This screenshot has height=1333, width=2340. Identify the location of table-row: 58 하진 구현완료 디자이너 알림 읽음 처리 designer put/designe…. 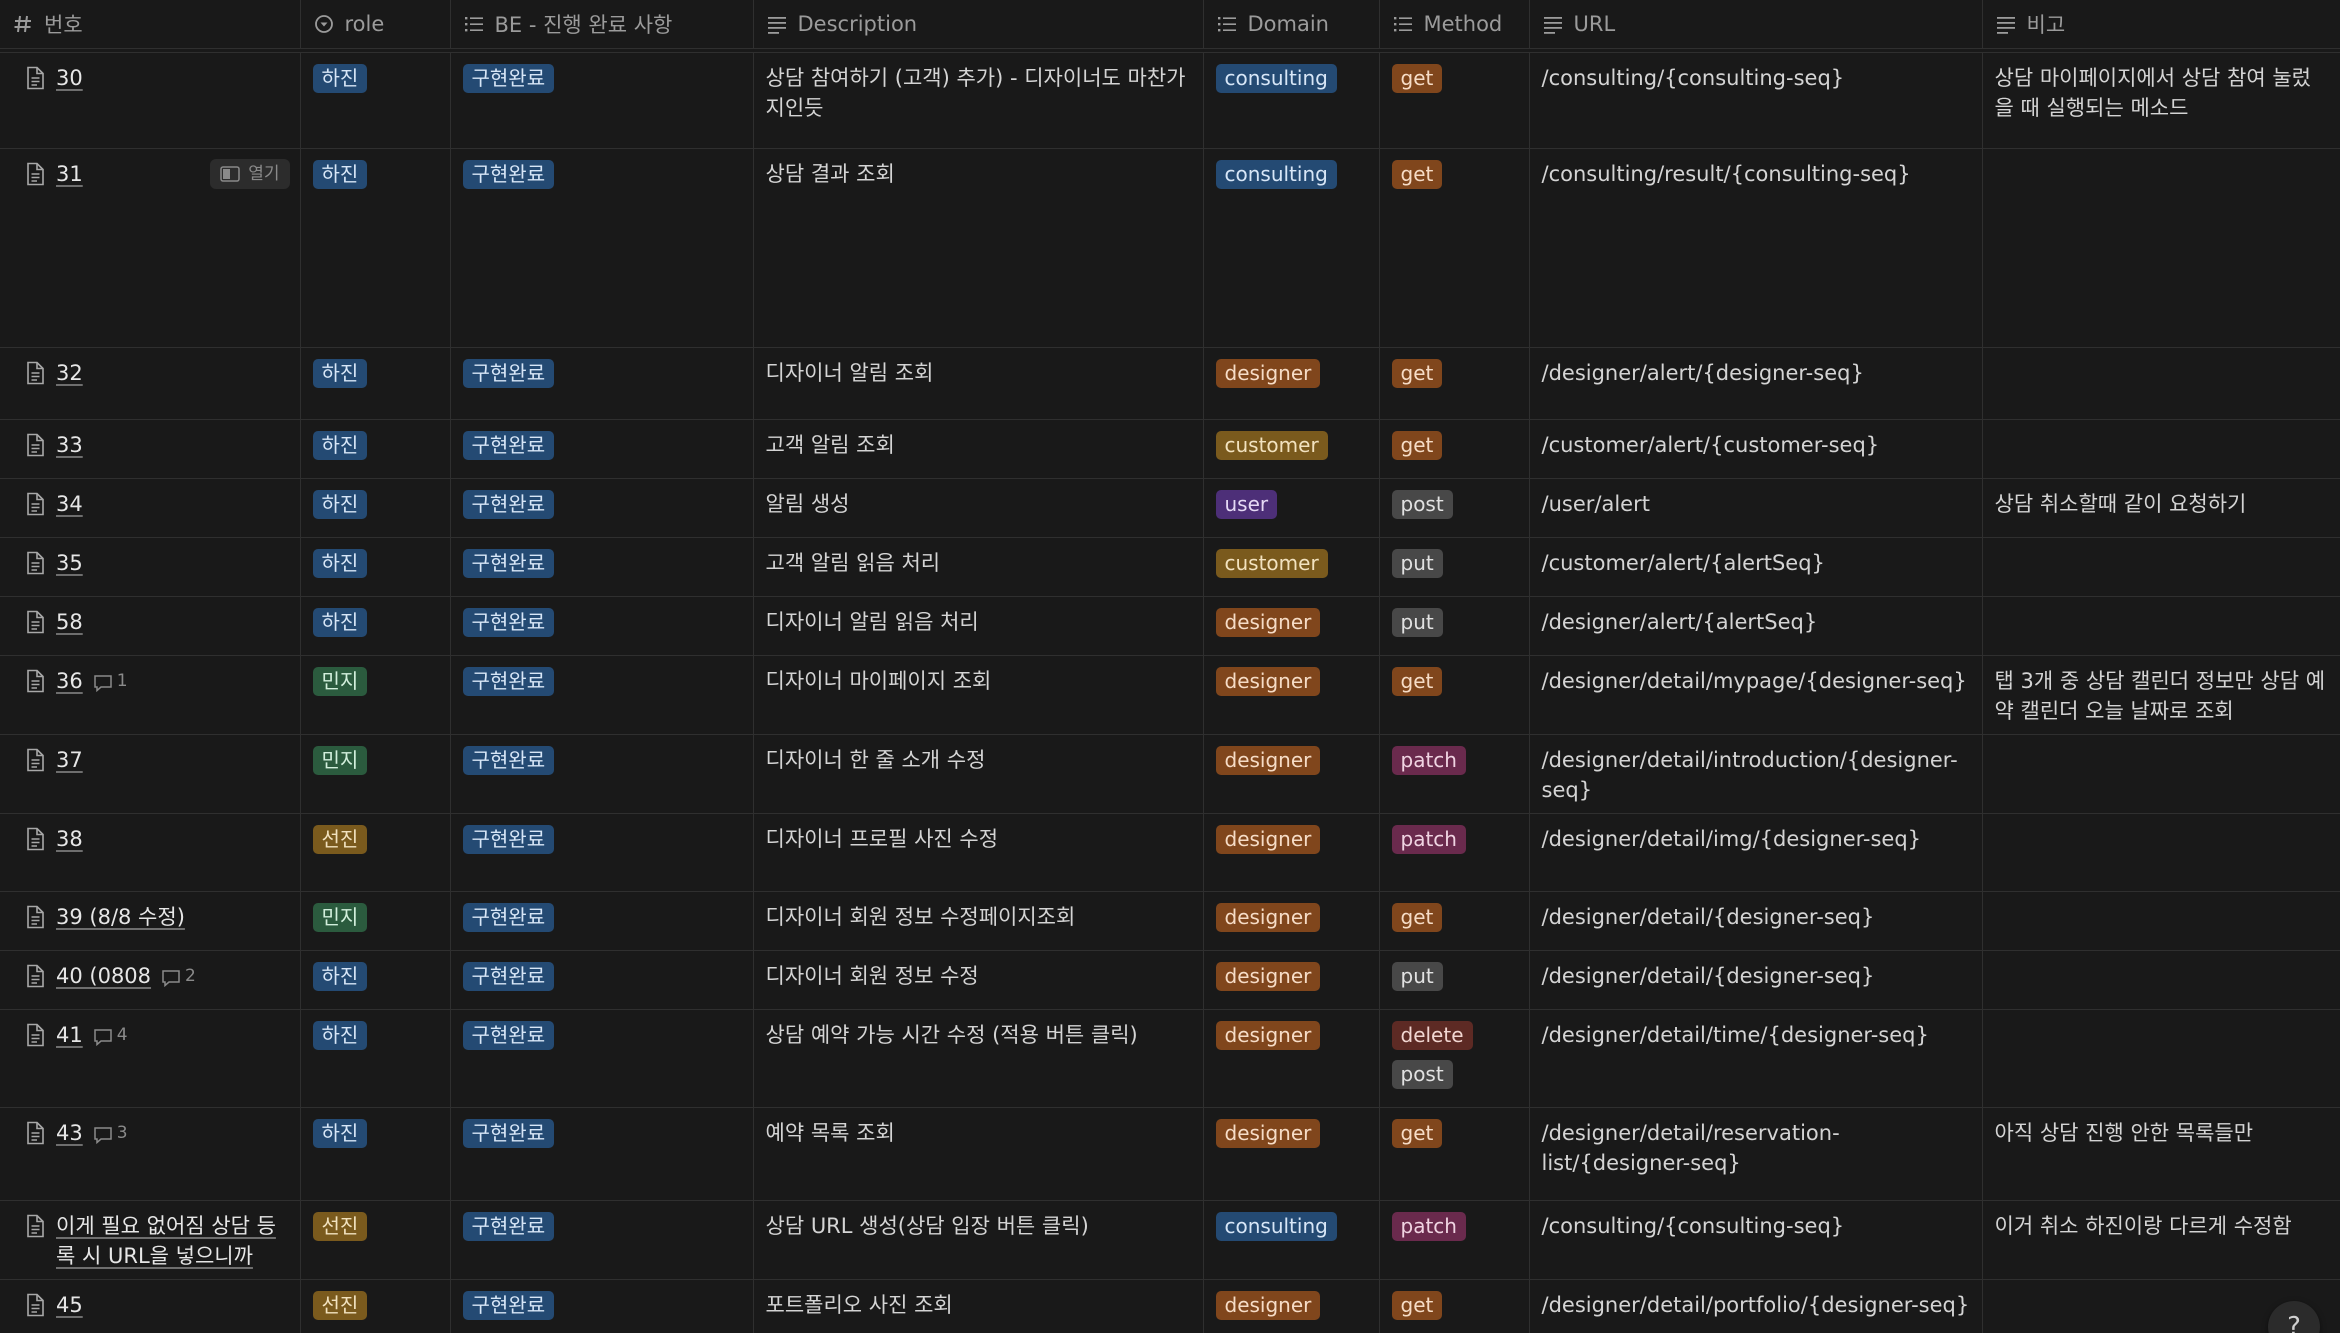
(1170, 626).